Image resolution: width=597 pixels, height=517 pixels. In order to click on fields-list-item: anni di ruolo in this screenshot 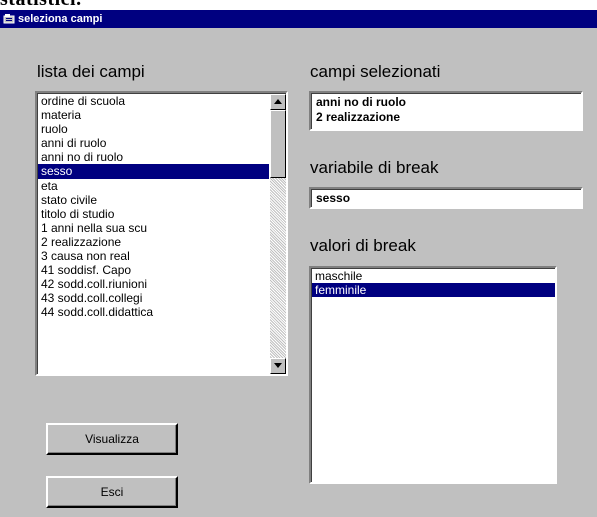, I will do `click(153, 143)`.